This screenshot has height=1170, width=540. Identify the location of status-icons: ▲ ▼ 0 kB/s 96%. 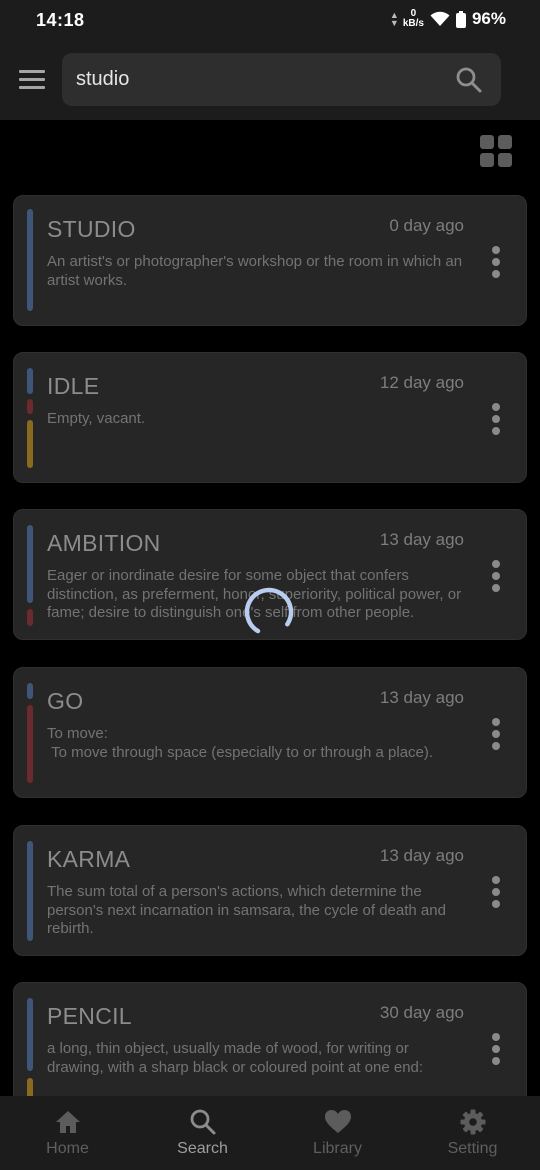
(448, 19).